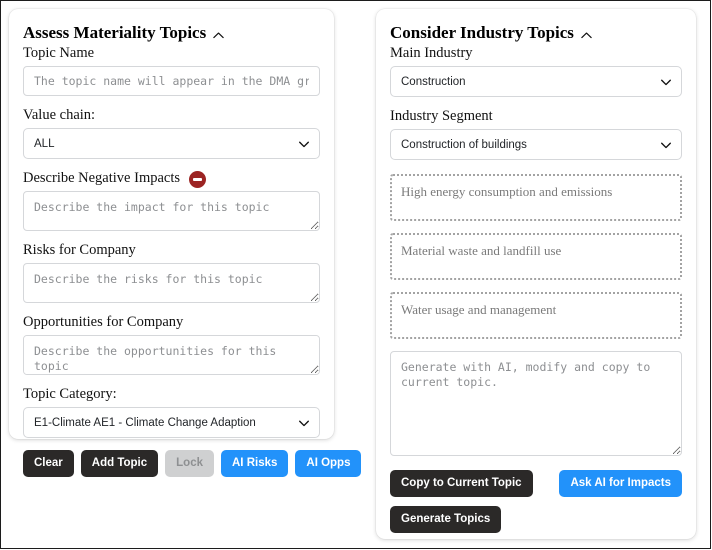  I want to click on ai-generation-textarea, so click(536, 403).